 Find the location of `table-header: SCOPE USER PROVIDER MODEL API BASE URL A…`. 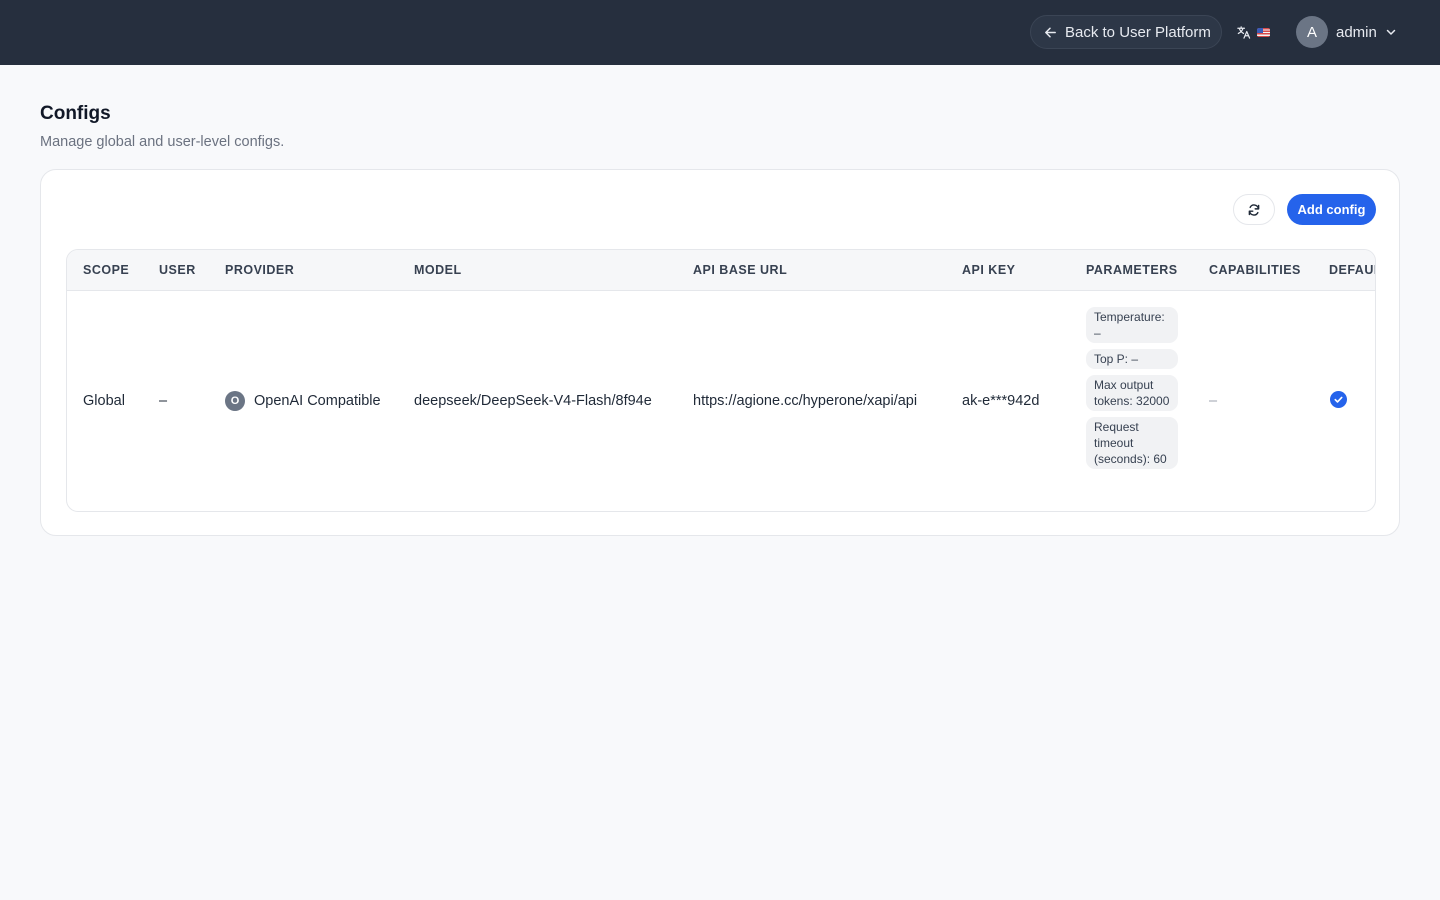

table-header: SCOPE USER PROVIDER MODEL API BASE URL A… is located at coordinates (721, 270).